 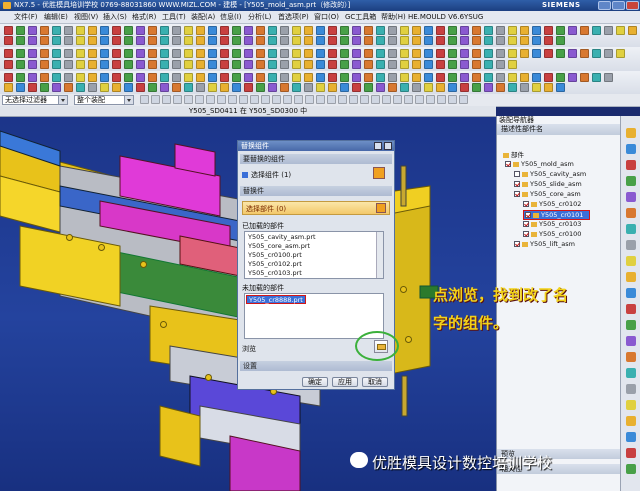 I want to click on tree-item: Y505_cr0103, so click(x=552, y=224).